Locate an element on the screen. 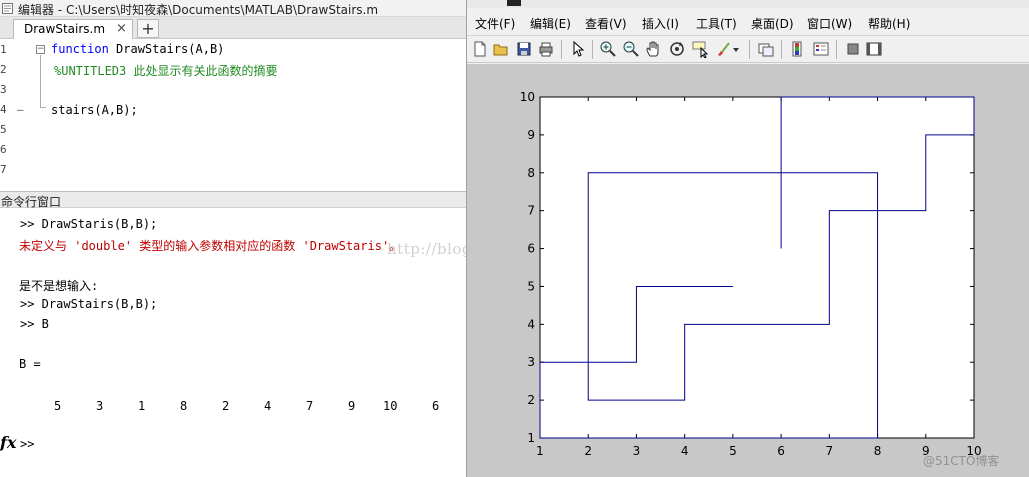  fold-collapse-icon: − is located at coordinates (40, 49).